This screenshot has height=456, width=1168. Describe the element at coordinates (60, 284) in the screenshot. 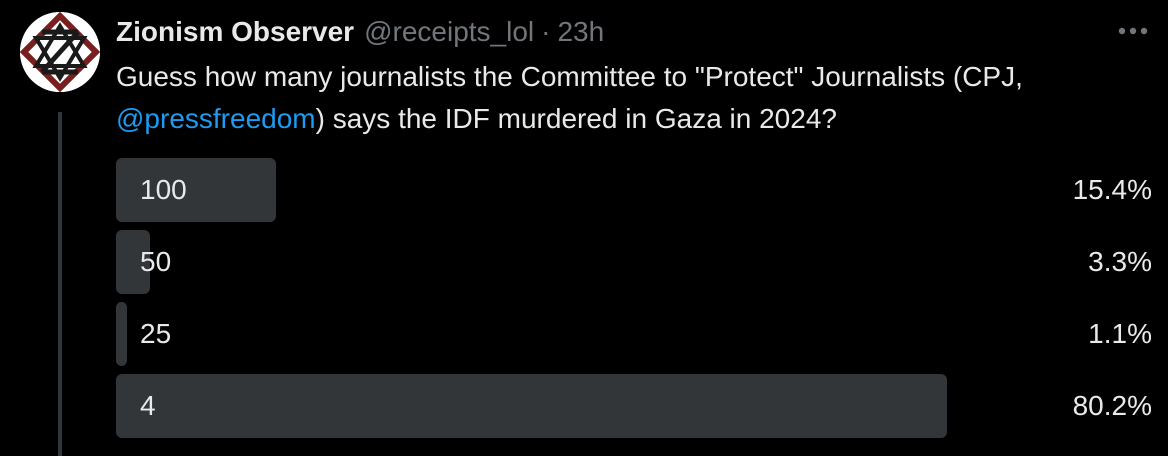

I see `thread-line` at that location.